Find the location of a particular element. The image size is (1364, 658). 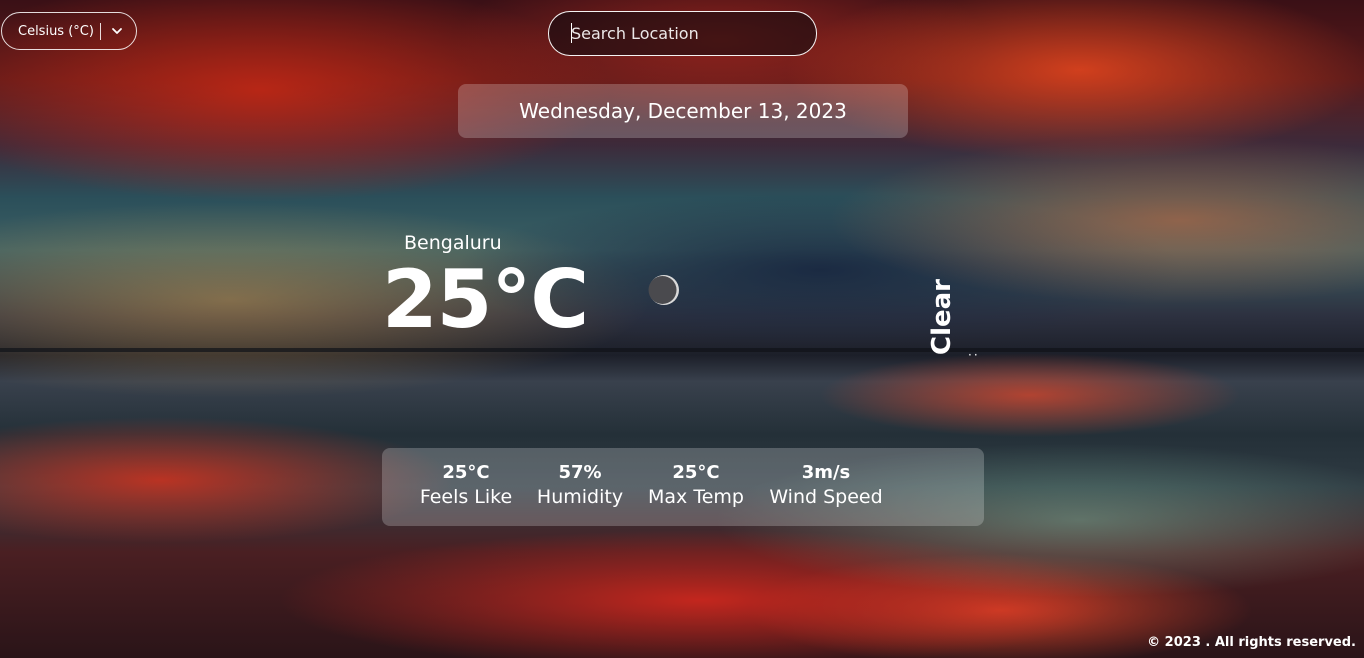

unit-select-divider is located at coordinates (100, 31).